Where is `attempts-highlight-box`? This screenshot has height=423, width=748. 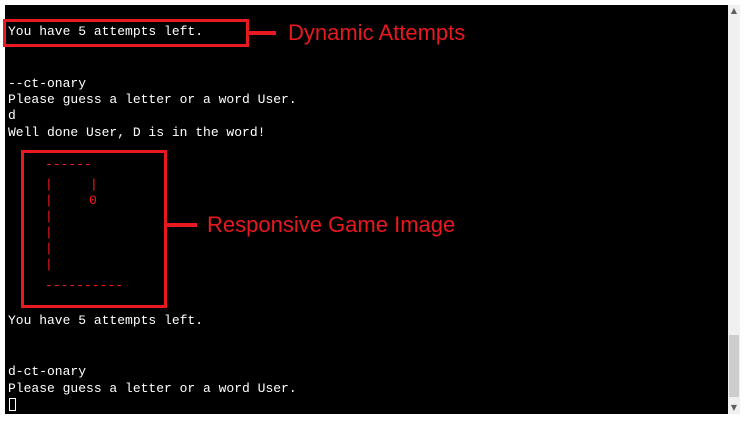
attempts-highlight-box is located at coordinates (126, 33).